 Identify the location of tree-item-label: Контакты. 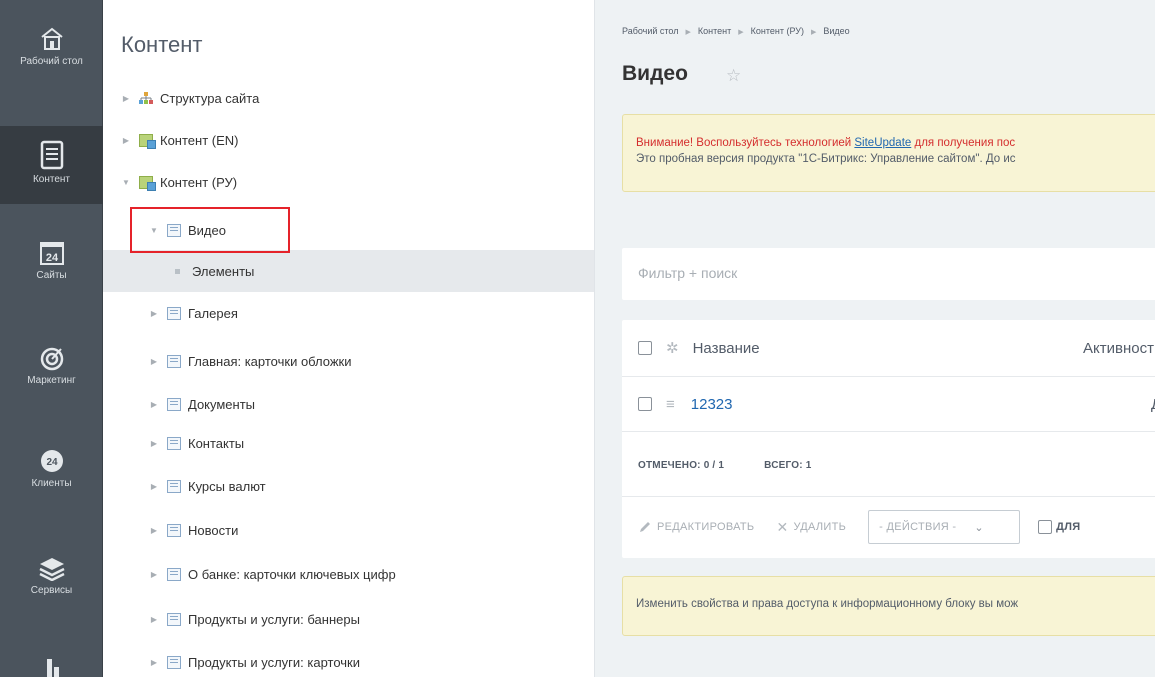
(216, 443).